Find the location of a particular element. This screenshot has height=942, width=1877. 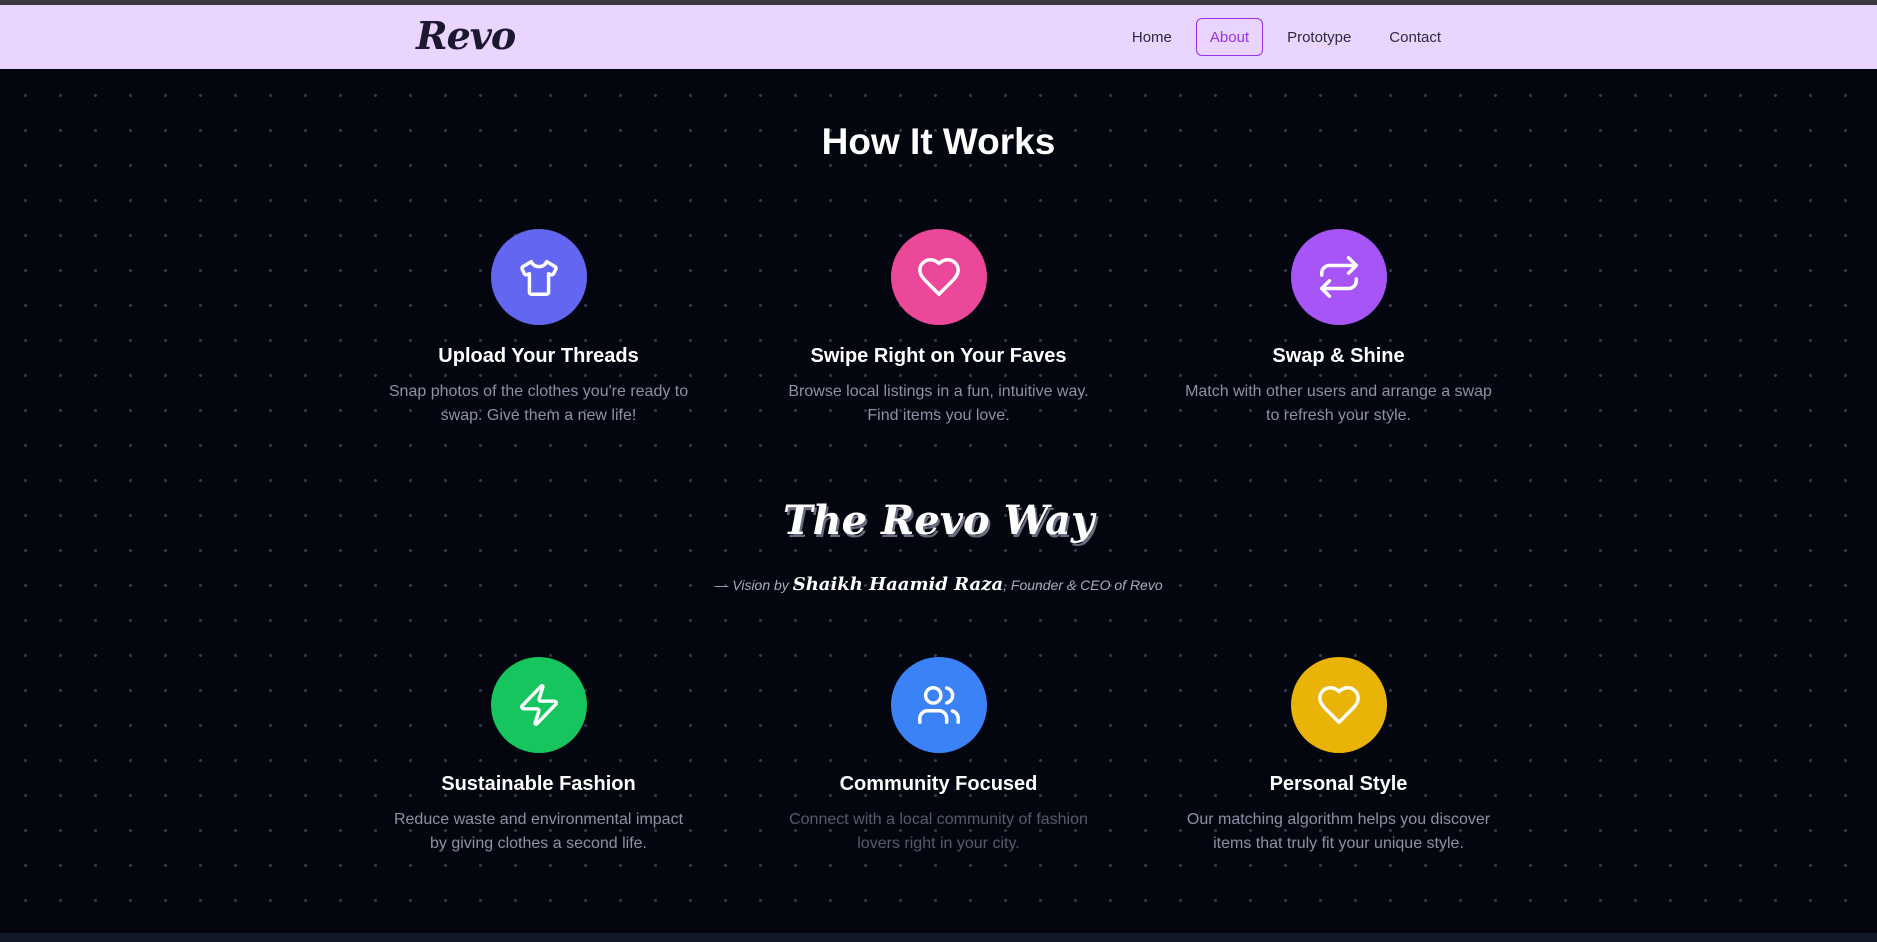

navbar: Revo Home About Prototype Contact is located at coordinates (938, 37).